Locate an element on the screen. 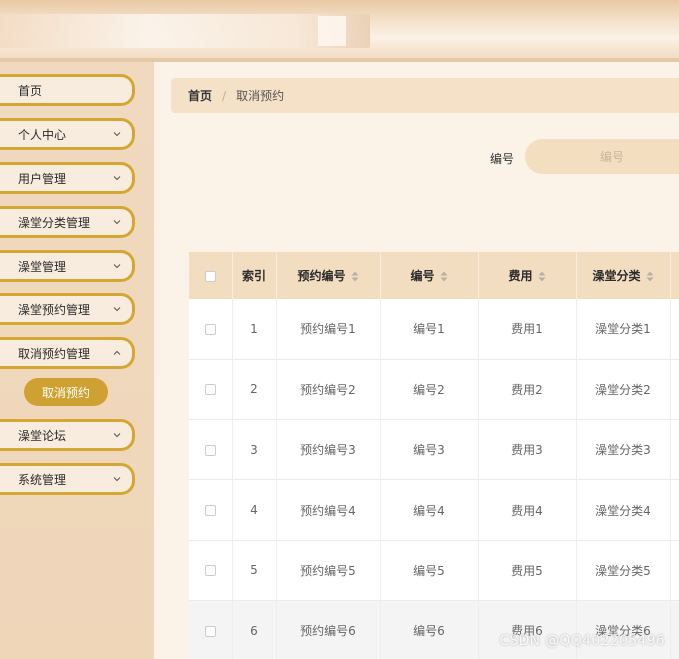  table-row: 1 预约编号1 编号1 费用1 澡堂分类1 is located at coordinates (434, 329).